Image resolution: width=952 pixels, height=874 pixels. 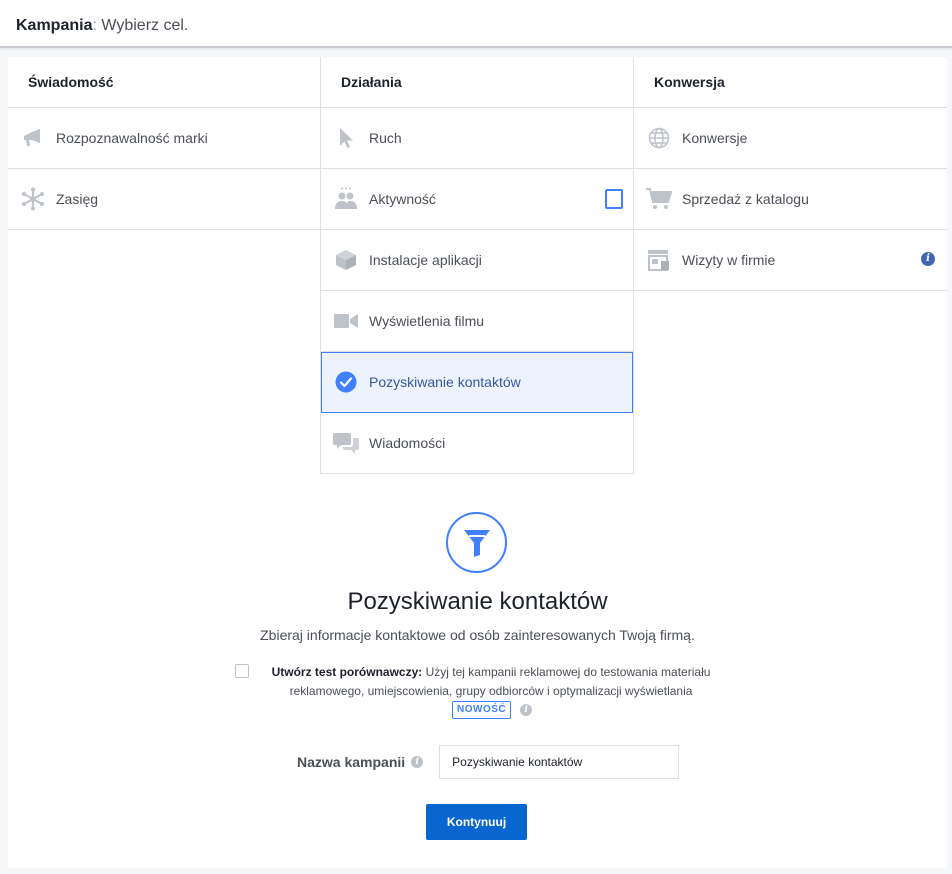 What do you see at coordinates (33, 138) in the screenshot?
I see `megaphone-icon` at bounding box center [33, 138].